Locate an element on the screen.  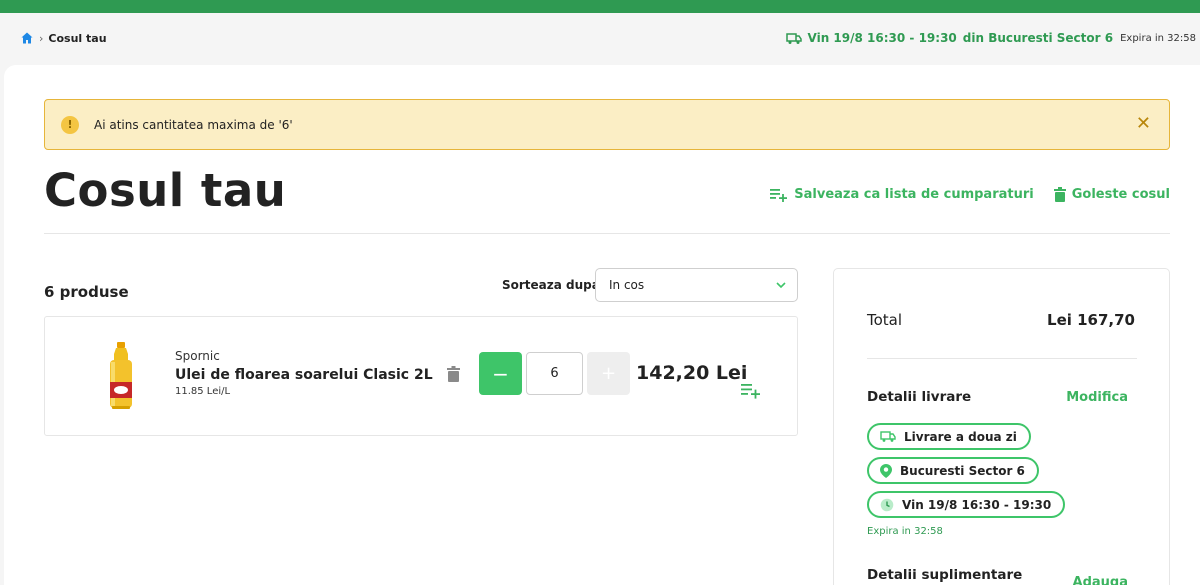
time-slot-label: Vin 19/8 16:30 - 19:30 is located at coordinates (977, 504).